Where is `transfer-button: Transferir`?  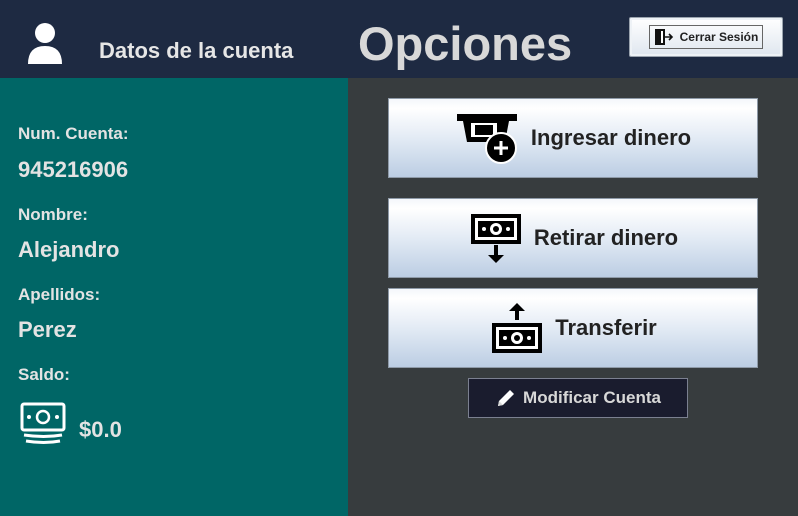
transfer-button: Transferir is located at coordinates (573, 328).